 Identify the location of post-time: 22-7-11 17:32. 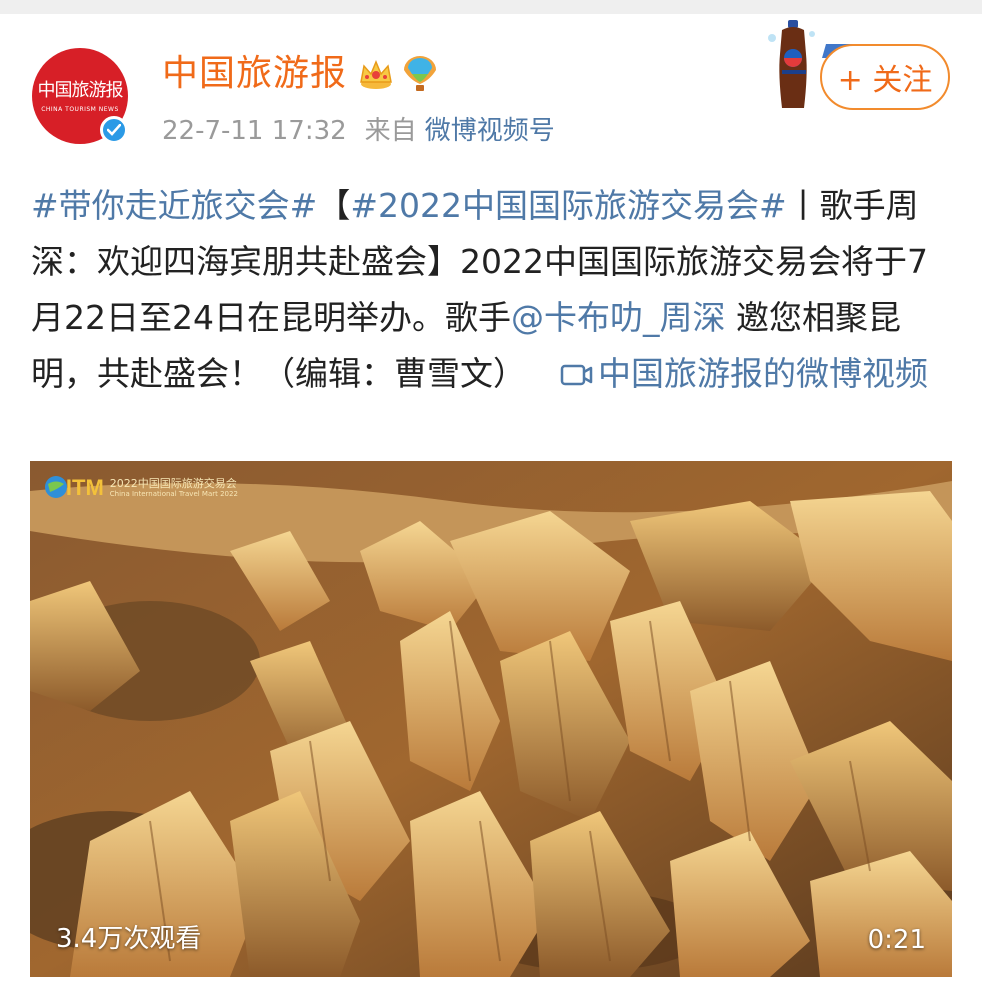
(254, 131).